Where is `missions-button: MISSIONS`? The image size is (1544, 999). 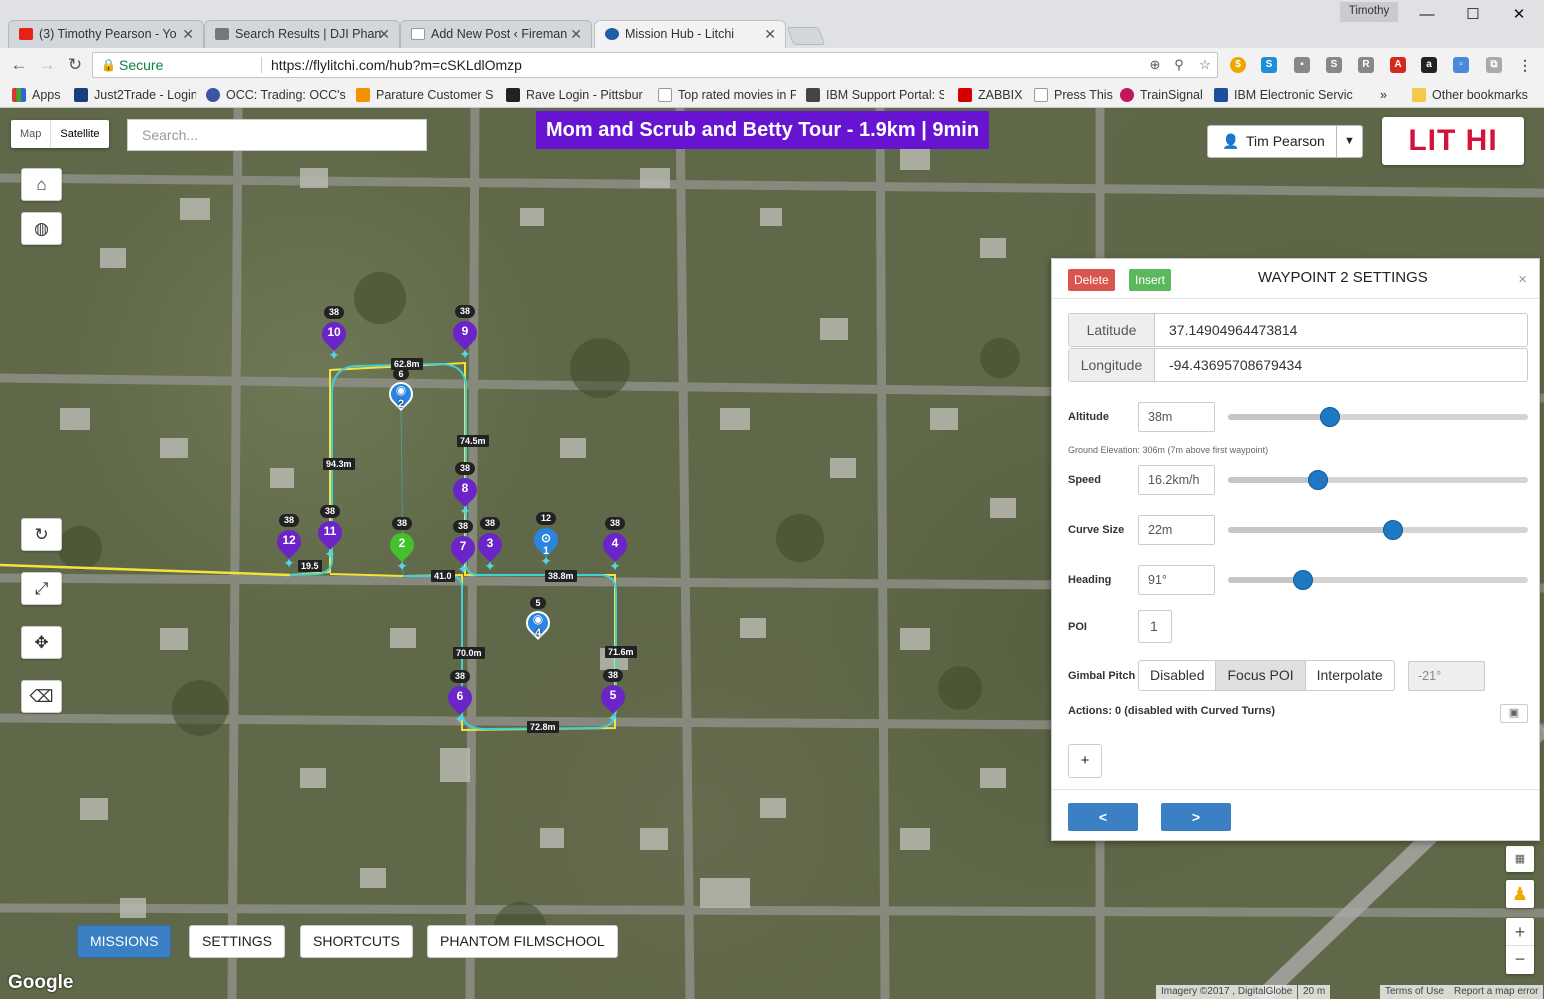 missions-button: MISSIONS is located at coordinates (124, 941).